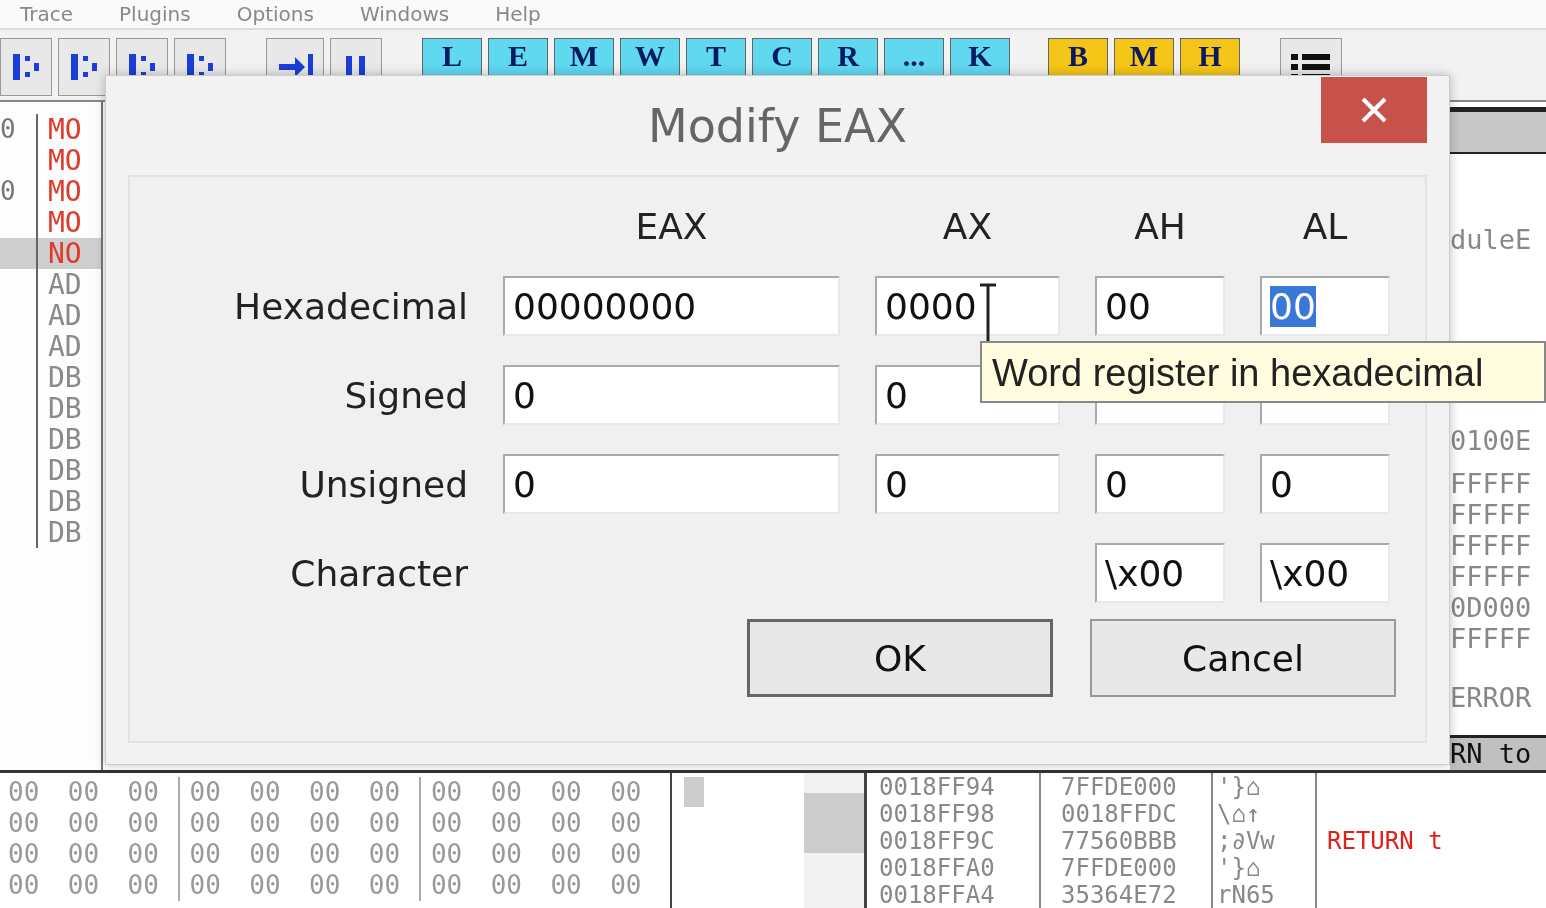 The image size is (1546, 908). I want to click on register-text: 0100E, so click(1491, 440).